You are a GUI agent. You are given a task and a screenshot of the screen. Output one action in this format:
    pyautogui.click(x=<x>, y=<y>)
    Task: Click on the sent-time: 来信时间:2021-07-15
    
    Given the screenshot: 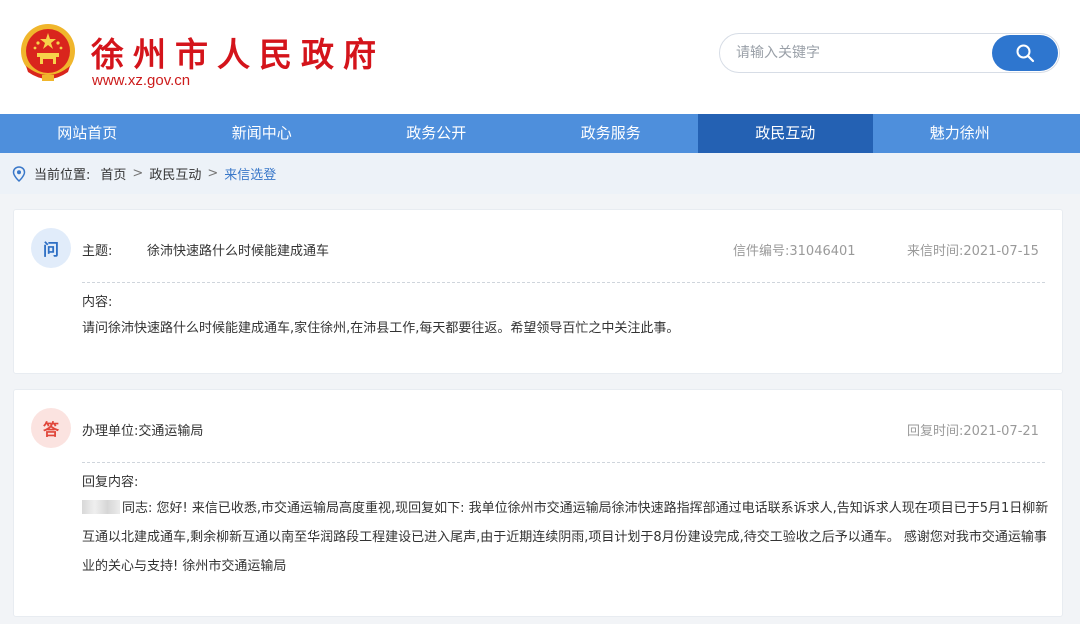 What is the action you would take?
    pyautogui.click(x=973, y=251)
    